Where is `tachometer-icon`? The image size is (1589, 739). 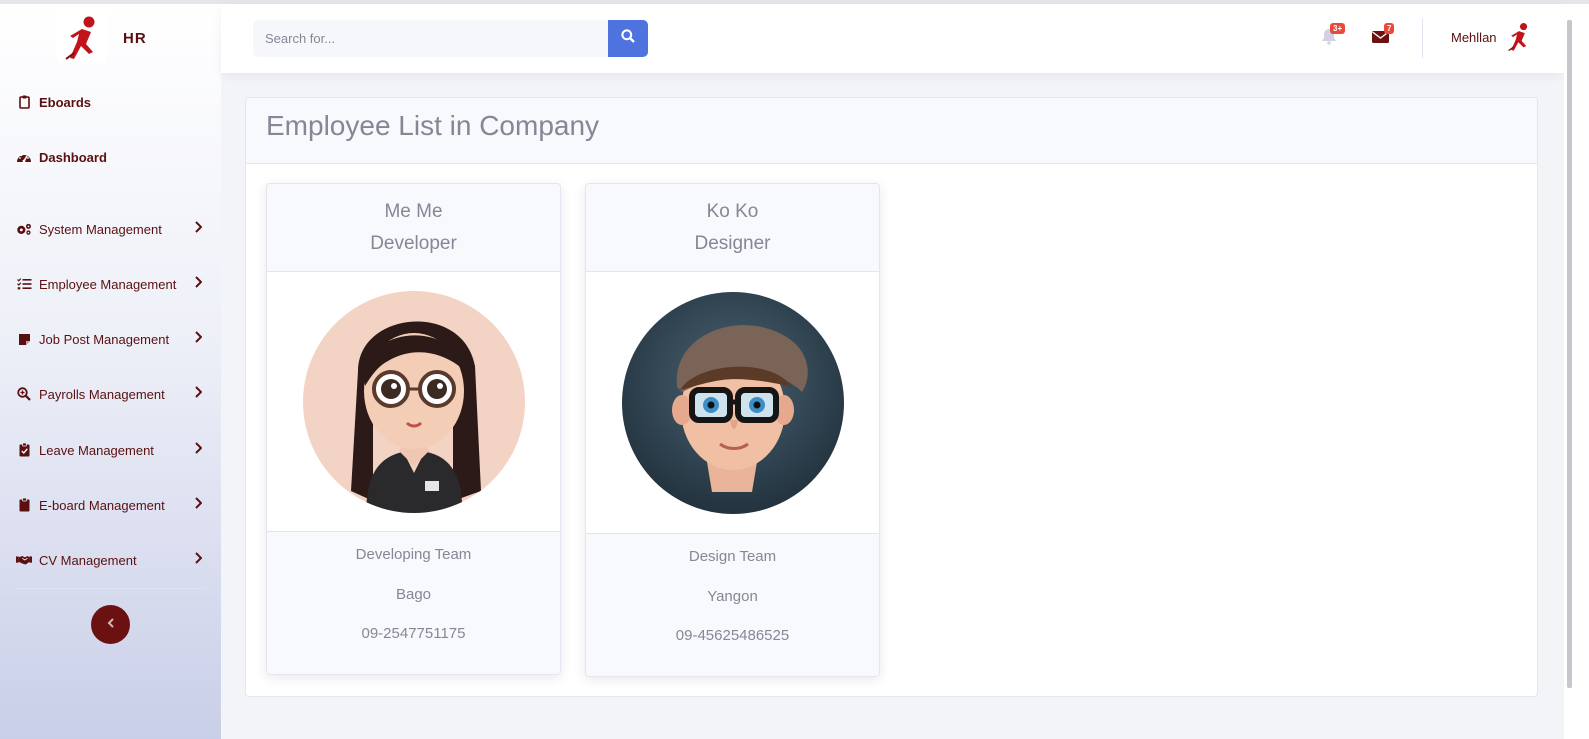 tachometer-icon is located at coordinates (24, 157).